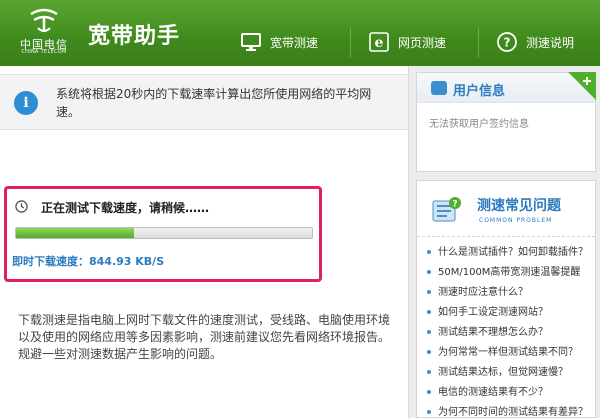  I want to click on user-info-title: 用户信息, so click(479, 91).